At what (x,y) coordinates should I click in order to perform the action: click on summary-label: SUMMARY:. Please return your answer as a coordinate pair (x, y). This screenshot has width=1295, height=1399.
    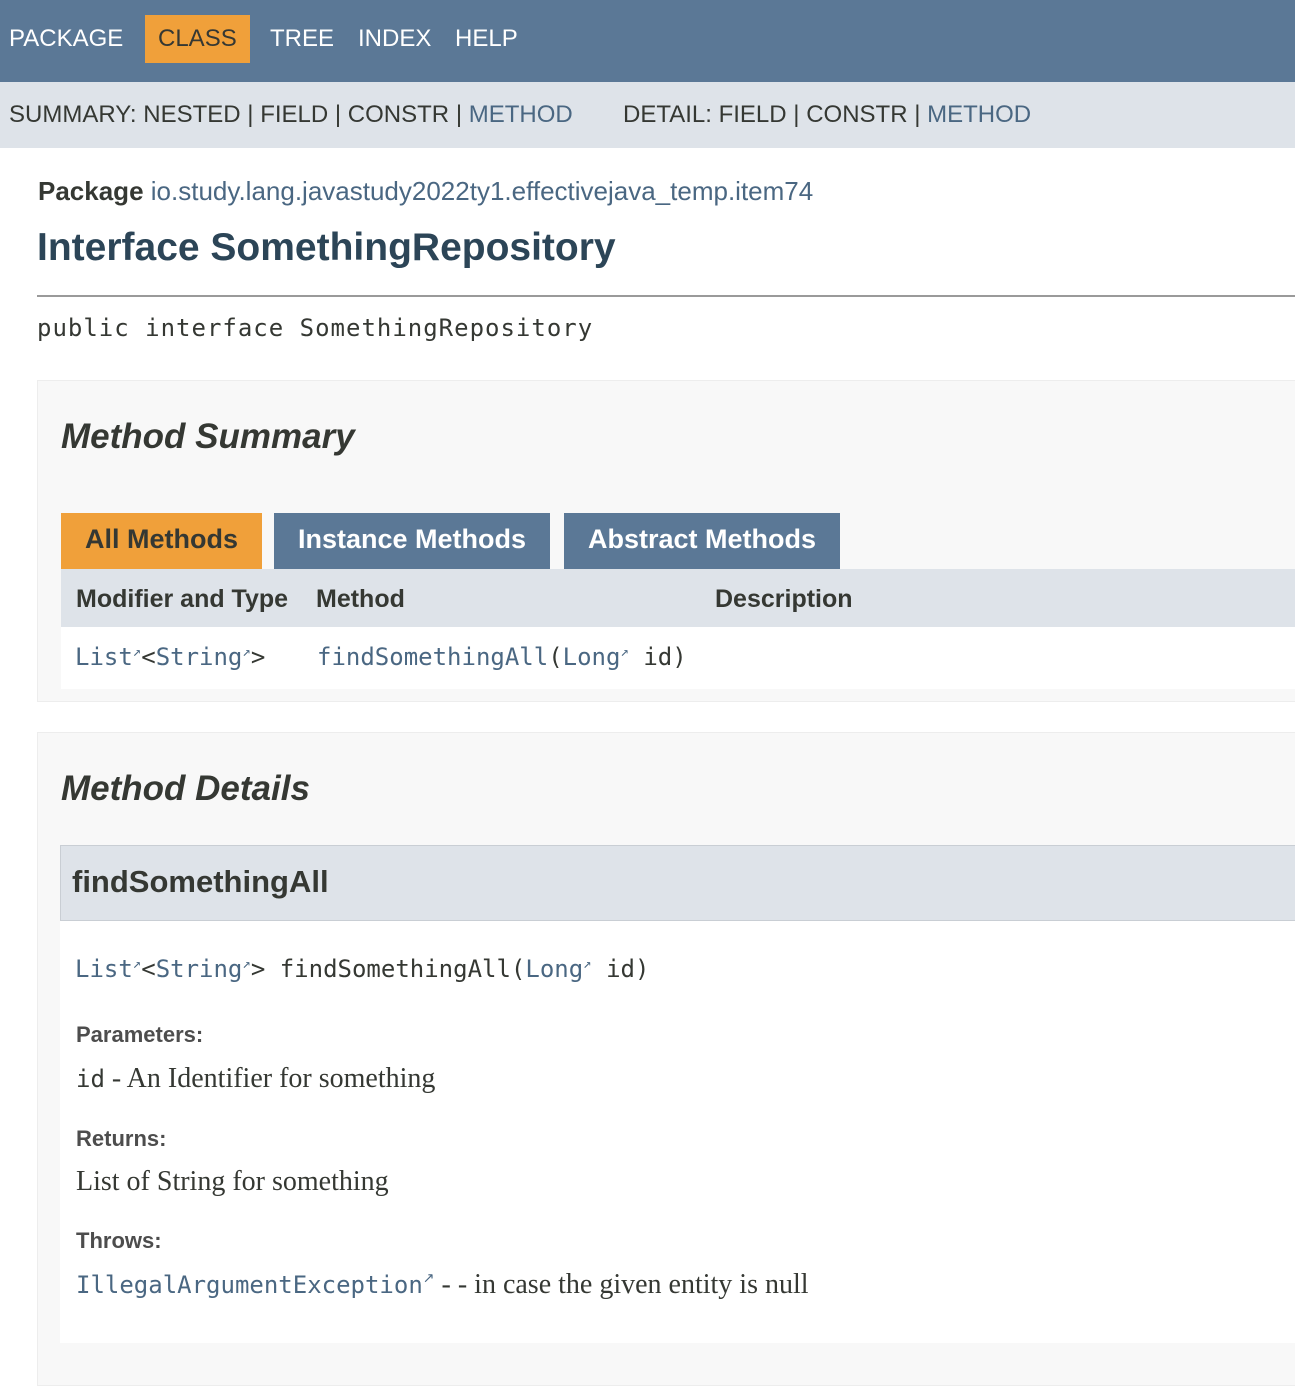
    Looking at the image, I should click on (73, 114).